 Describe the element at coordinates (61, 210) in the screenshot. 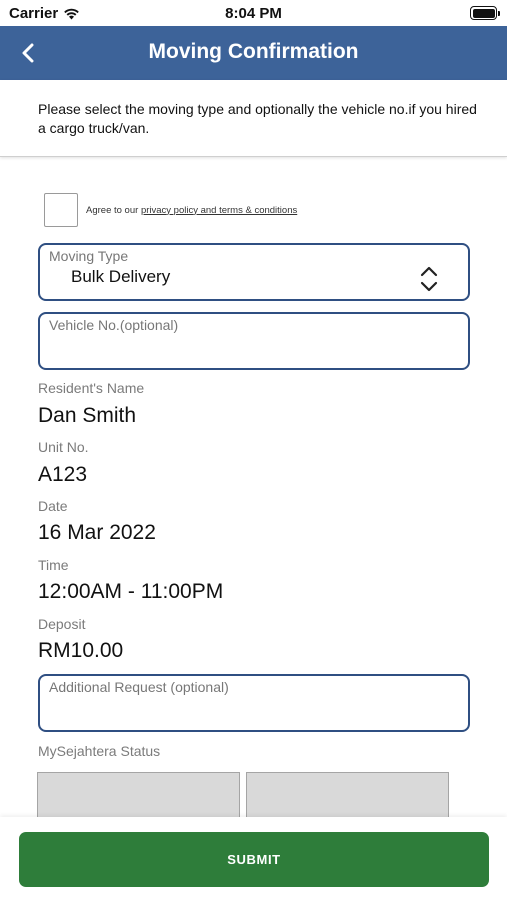

I see `agree-checkbox` at that location.